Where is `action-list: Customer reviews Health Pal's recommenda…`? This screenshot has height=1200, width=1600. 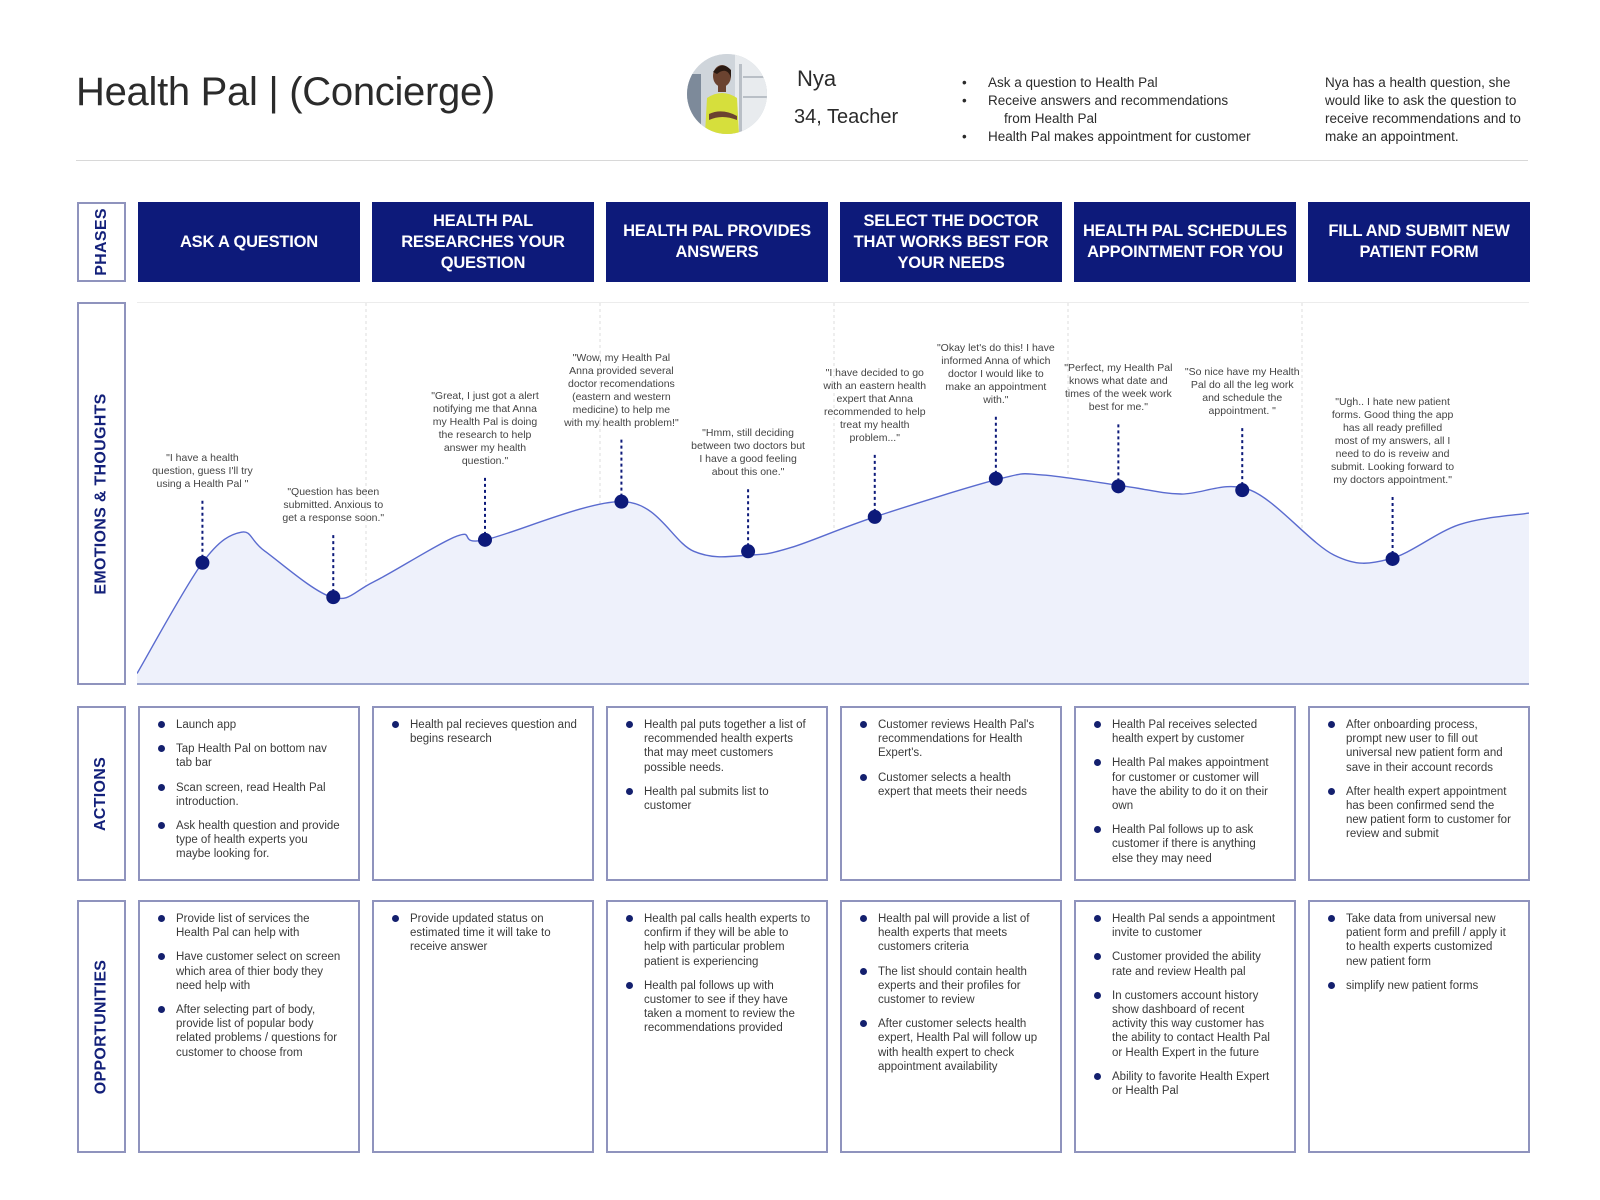
action-list: Customer reviews Health Pal's recommenda… is located at coordinates (953, 758).